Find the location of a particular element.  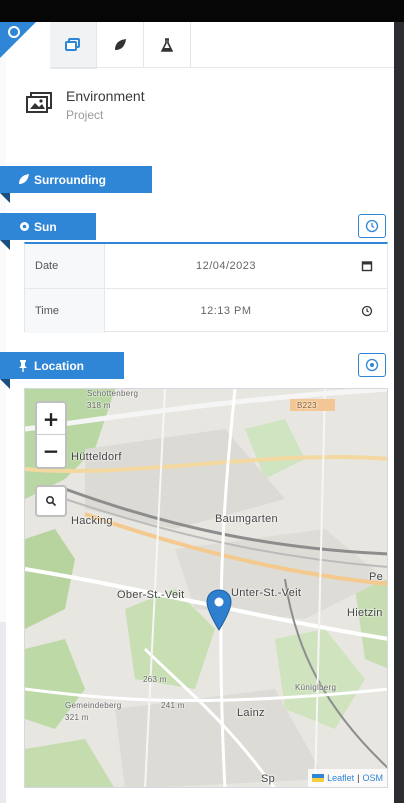

crosshair-icon is located at coordinates (372, 365).